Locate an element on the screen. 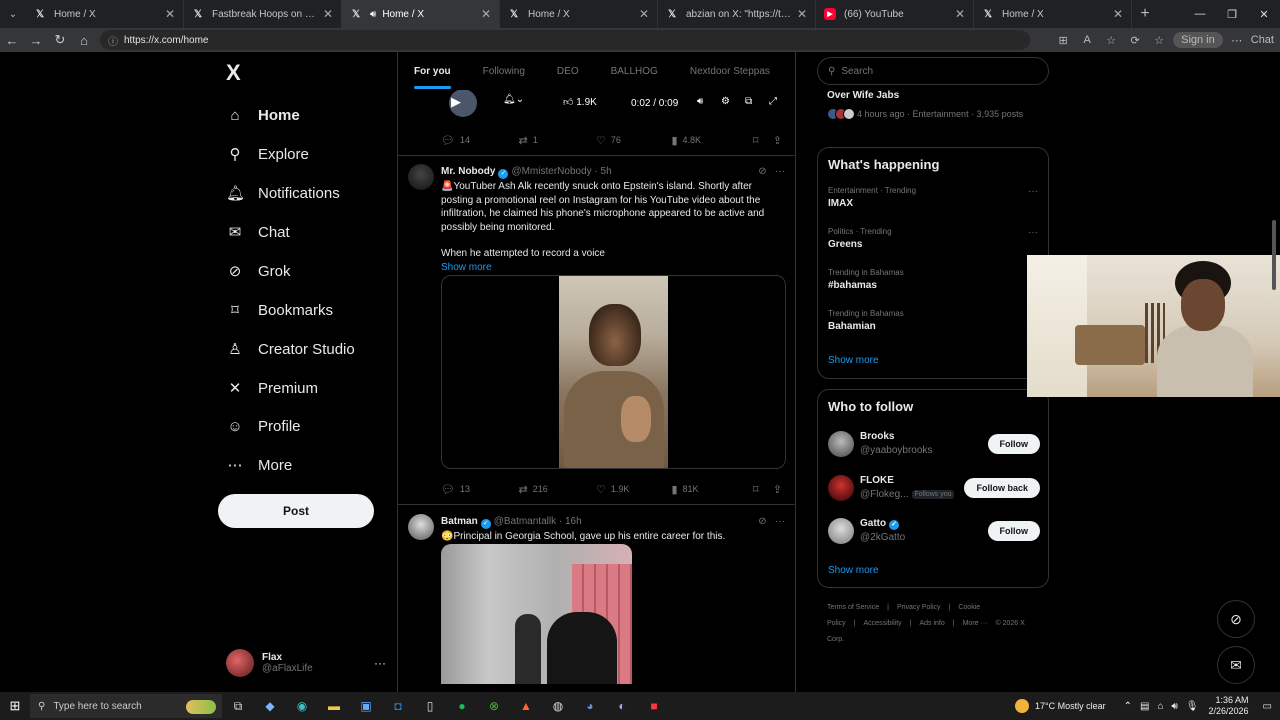 The width and height of the screenshot is (1280, 720). browser-tab: 𝕏 🔊︎ Home / X ✕ is located at coordinates (421, 14).